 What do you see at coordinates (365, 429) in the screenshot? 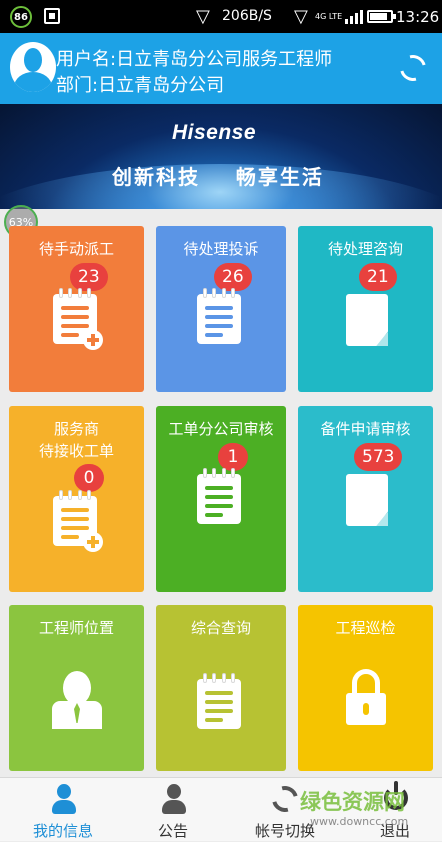
I see `tile-label: 备件申请审核` at bounding box center [365, 429].